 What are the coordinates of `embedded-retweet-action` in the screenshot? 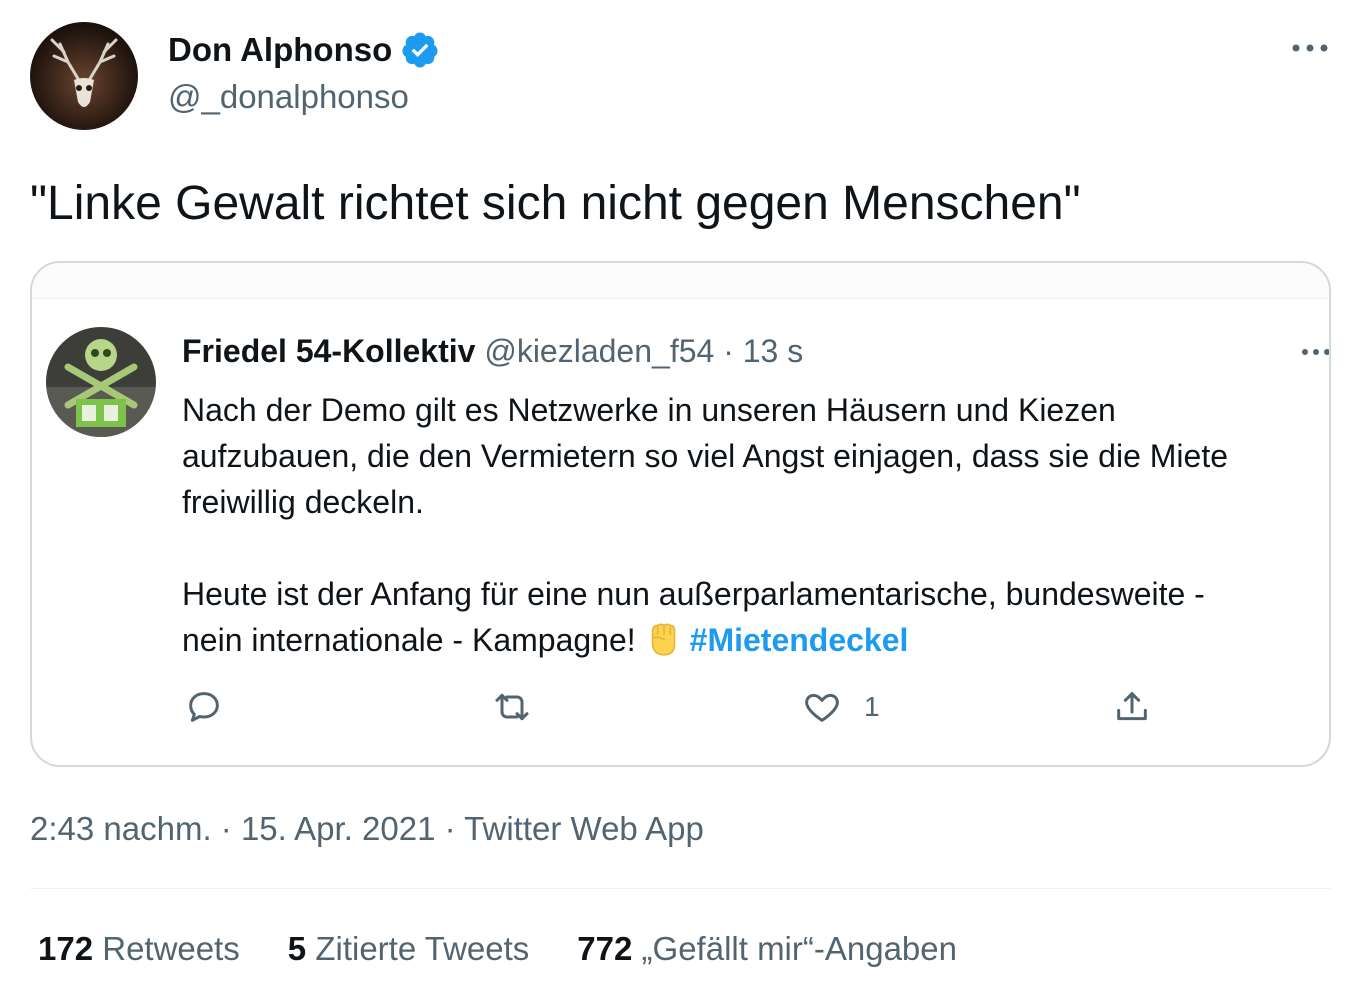 It's located at (512, 707).